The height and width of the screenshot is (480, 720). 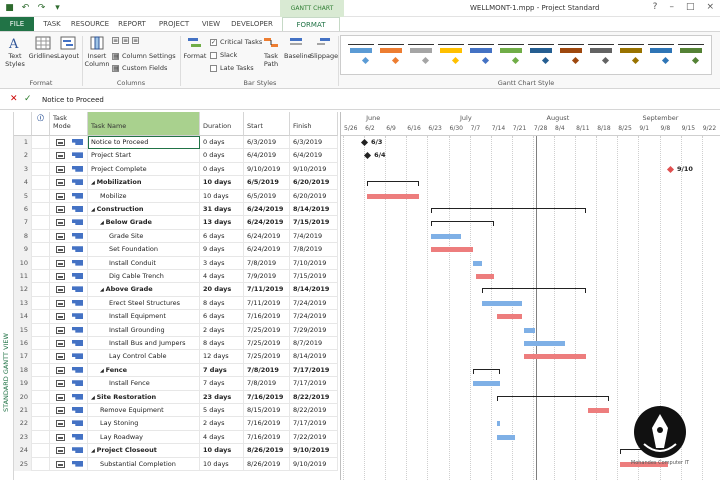 I want to click on tab-format: FORMAT, so click(x=311, y=24).